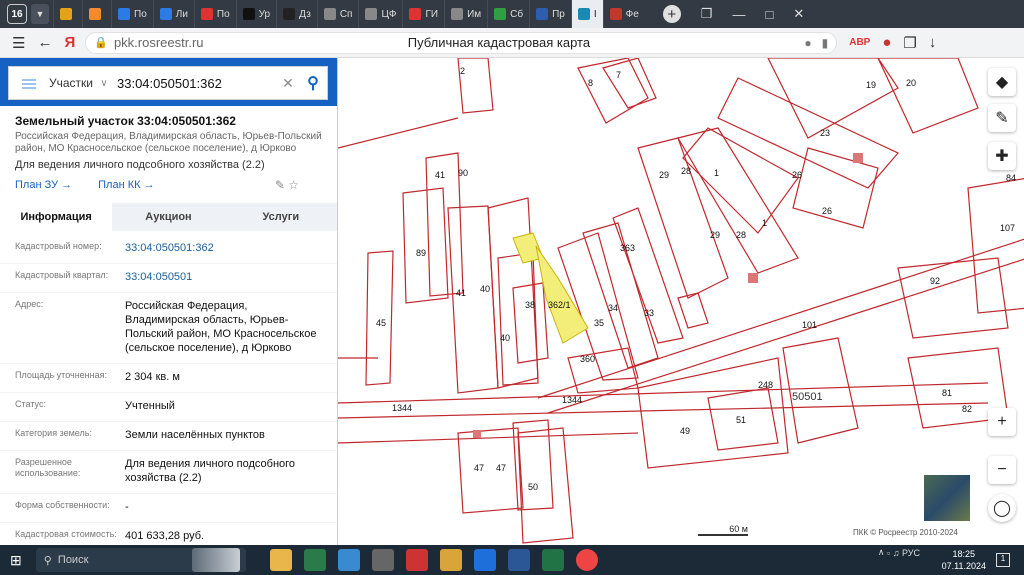  I want to click on word-icon, so click(518, 560).